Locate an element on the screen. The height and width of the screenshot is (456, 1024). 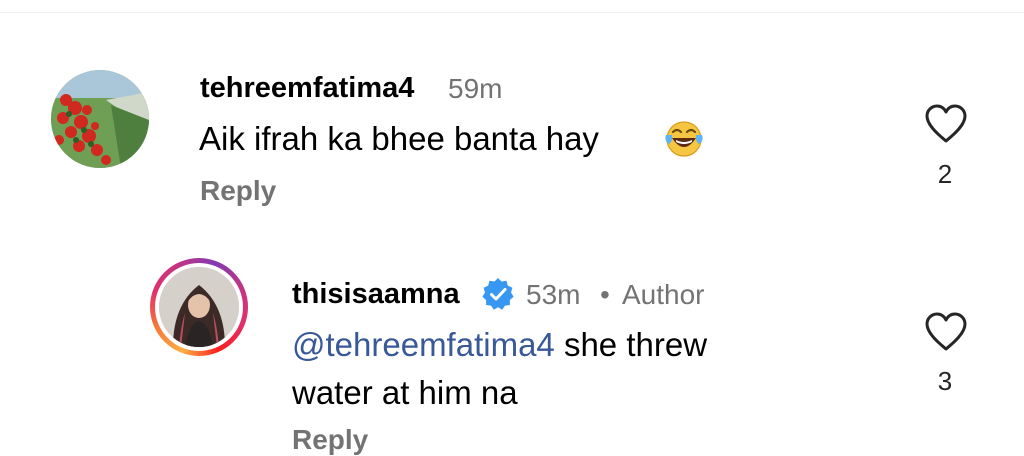
face-with-tears-of-joy-icon is located at coordinates (684, 139).